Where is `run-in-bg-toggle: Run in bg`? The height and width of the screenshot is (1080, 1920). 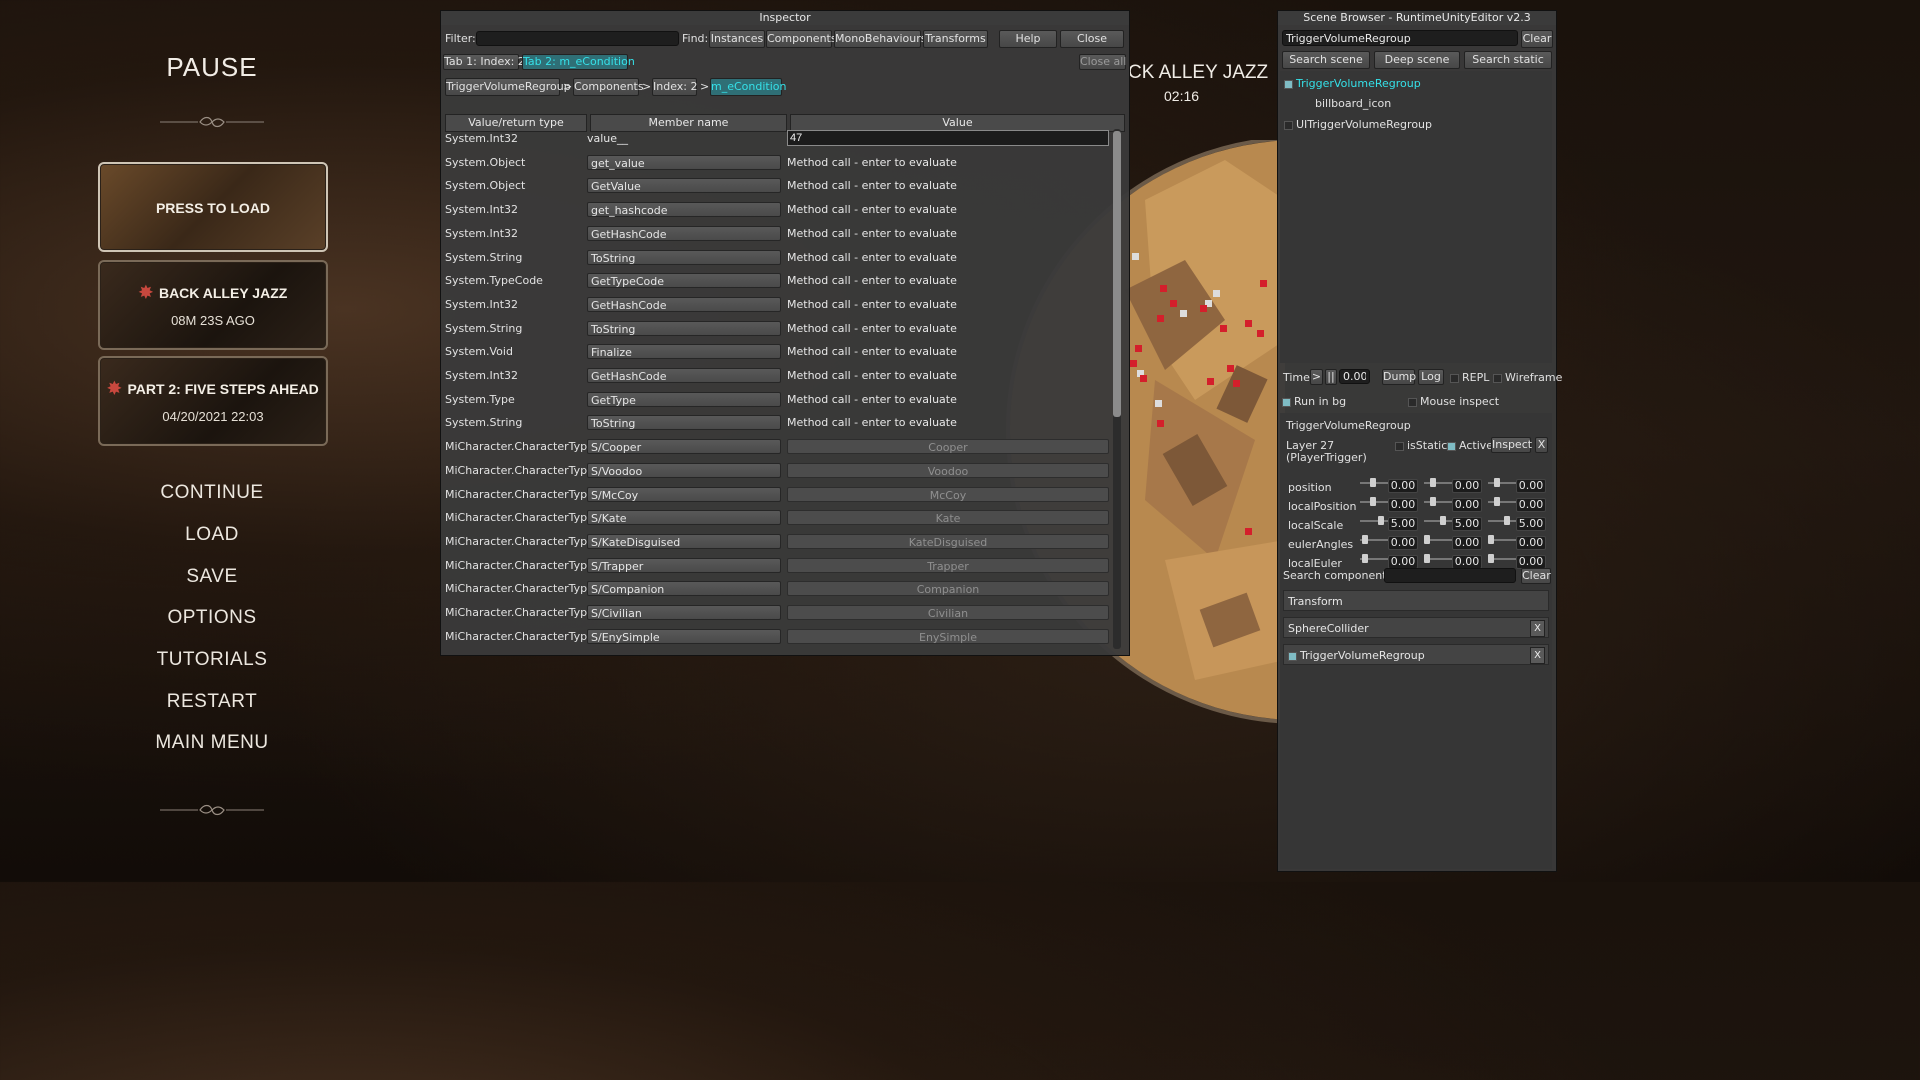 run-in-bg-toggle: Run in bg is located at coordinates (1314, 401).